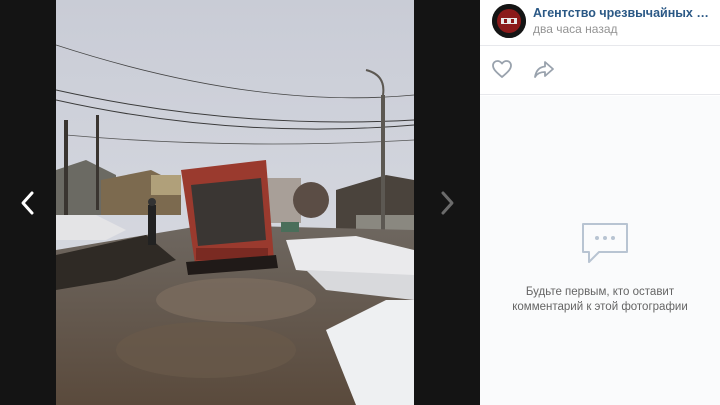  I want to click on next-photo-button, so click(447, 202).